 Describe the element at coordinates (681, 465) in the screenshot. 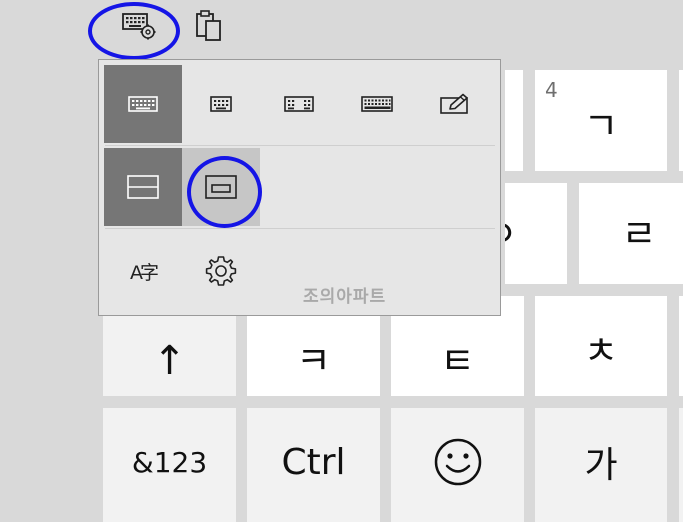

I see `key-row4-edge` at that location.